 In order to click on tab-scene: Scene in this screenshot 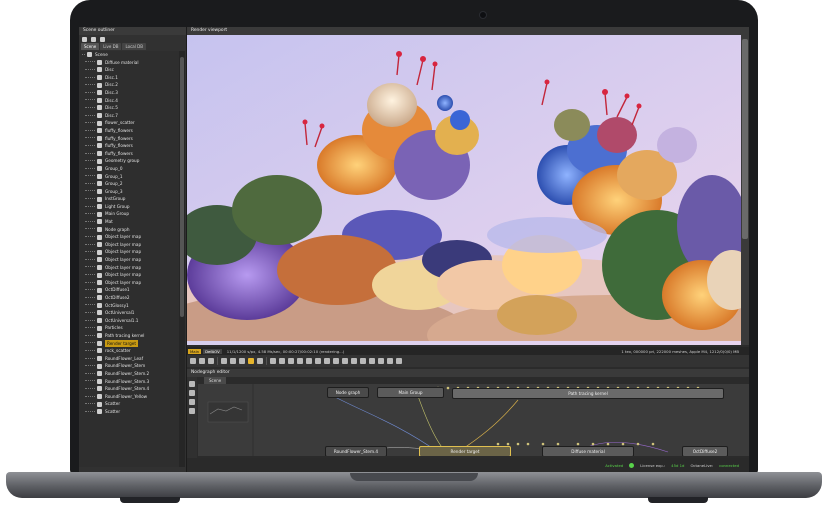, I will do `click(90, 46)`.